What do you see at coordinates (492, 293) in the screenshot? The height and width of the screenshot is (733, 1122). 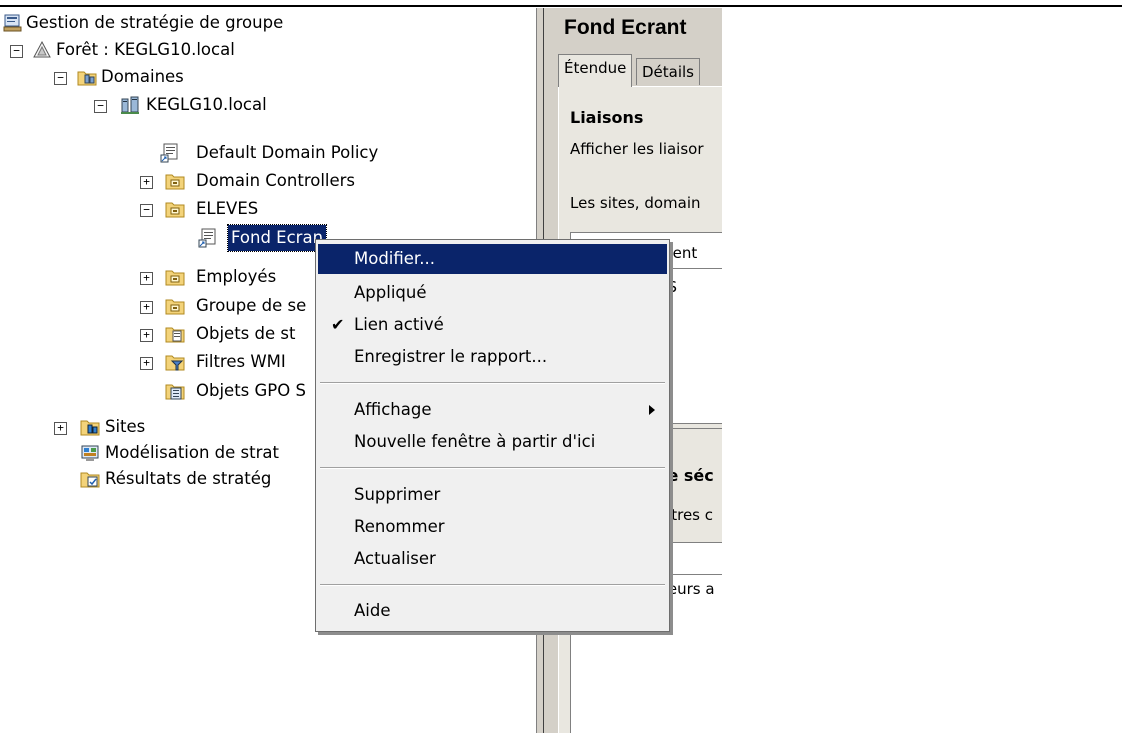 I see `menu-item-applique: Appliqué` at bounding box center [492, 293].